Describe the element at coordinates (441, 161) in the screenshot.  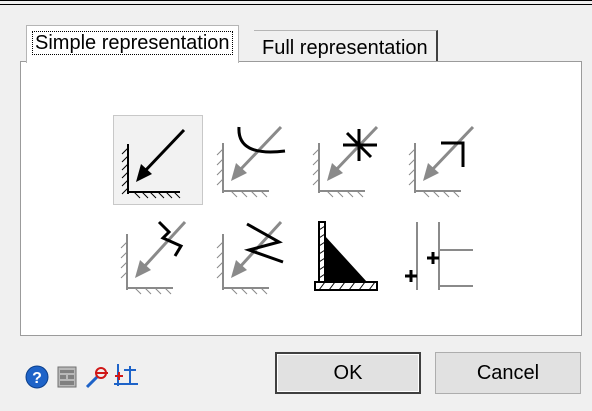
I see `corner-arrow-symbol-icon` at that location.